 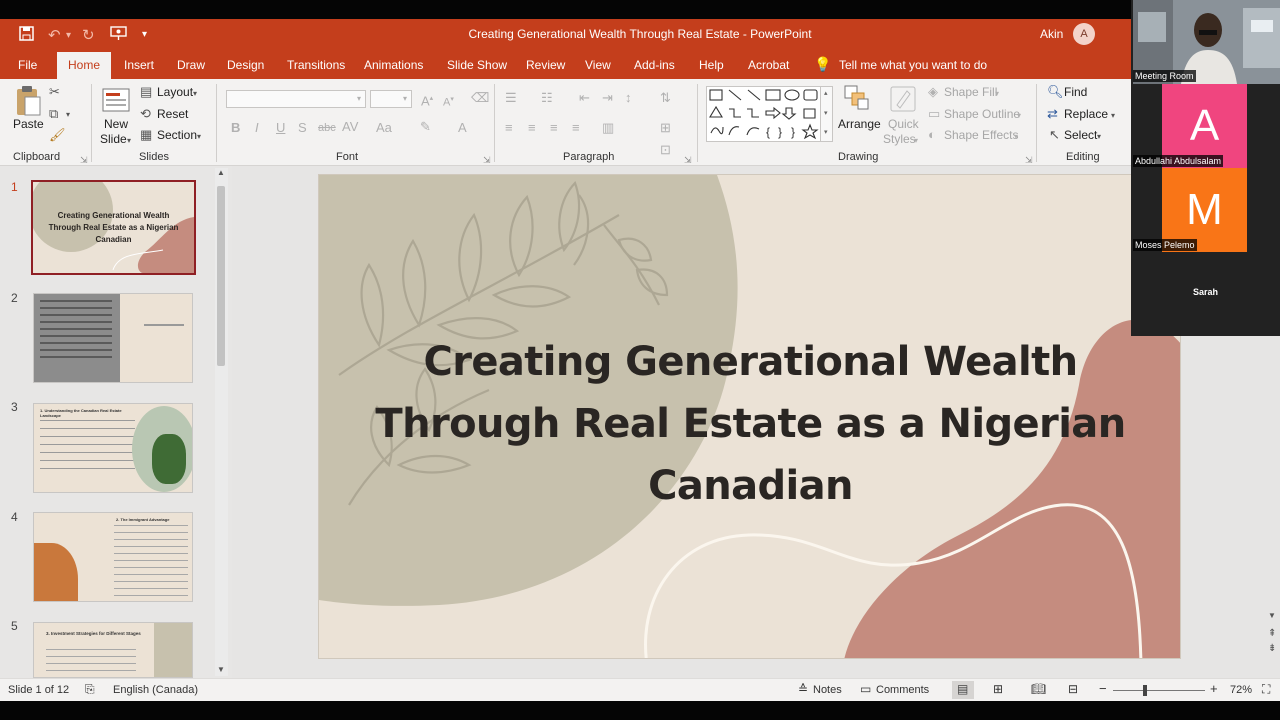 I want to click on copy-icon: ⧉, so click(x=53, y=114).